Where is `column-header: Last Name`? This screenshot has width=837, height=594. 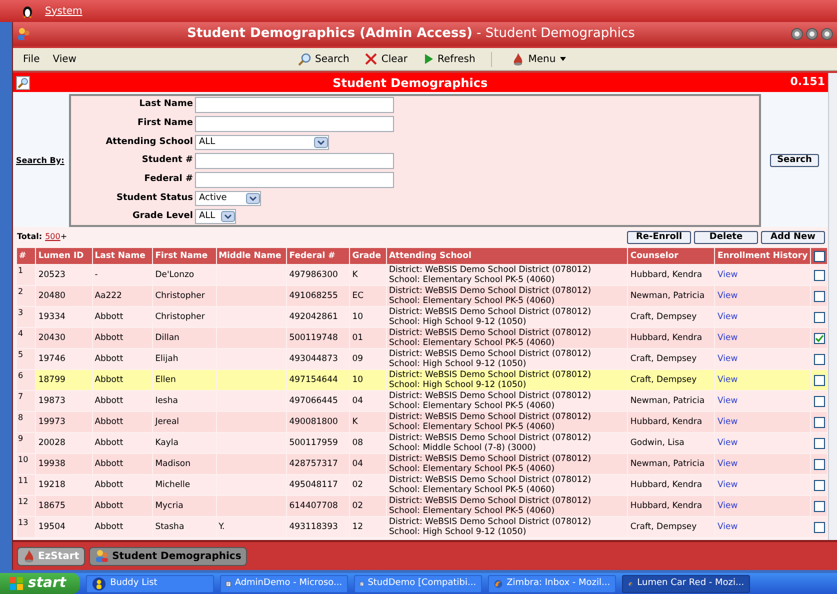
column-header: Last Name is located at coordinates (122, 256).